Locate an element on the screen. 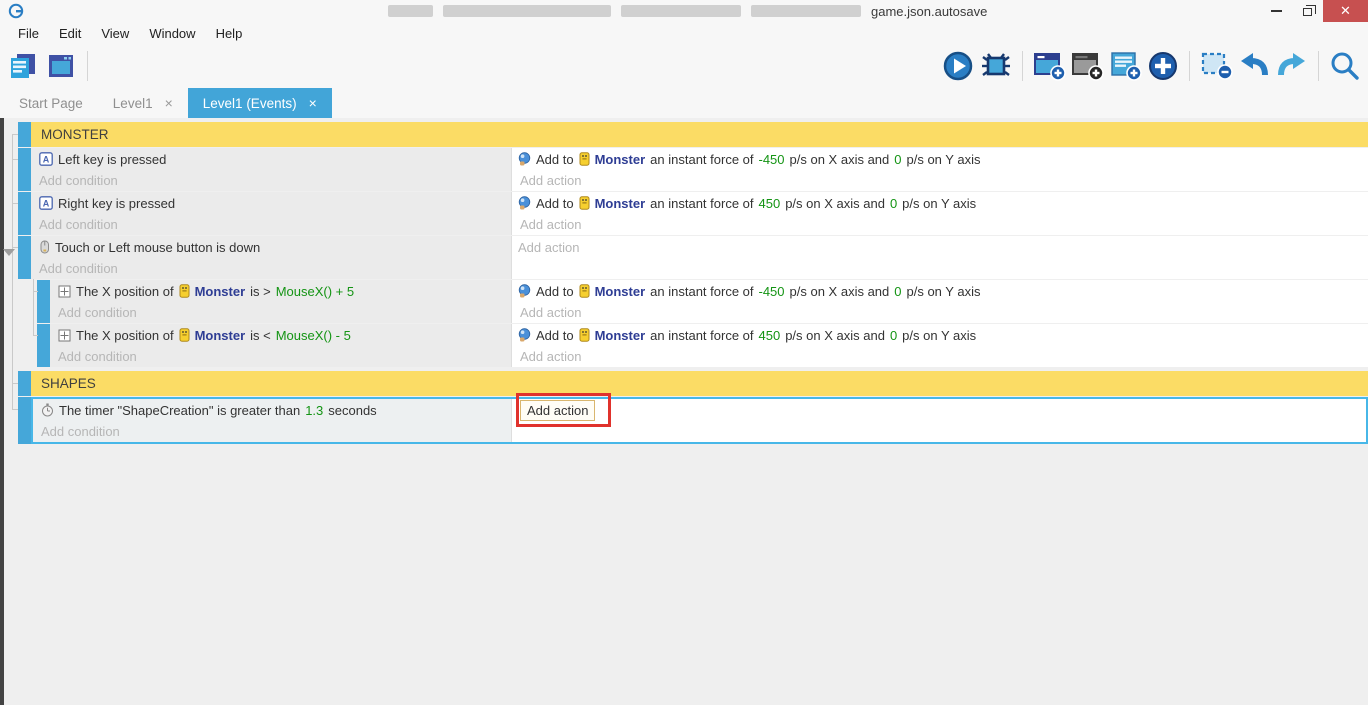 This screenshot has height=705, width=1368. close-button: ✕ is located at coordinates (1345, 11).